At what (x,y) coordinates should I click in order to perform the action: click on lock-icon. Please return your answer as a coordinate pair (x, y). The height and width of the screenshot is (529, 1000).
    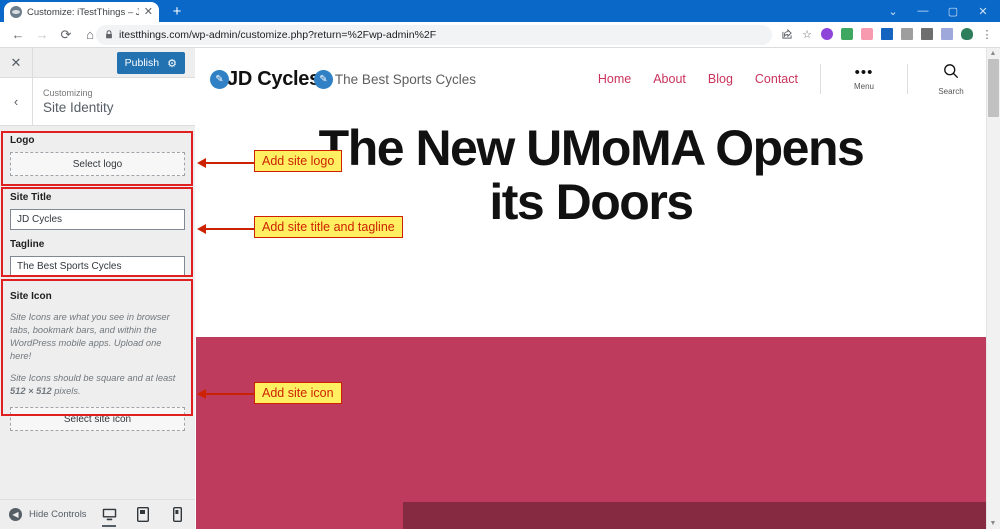
    Looking at the image, I should click on (109, 35).